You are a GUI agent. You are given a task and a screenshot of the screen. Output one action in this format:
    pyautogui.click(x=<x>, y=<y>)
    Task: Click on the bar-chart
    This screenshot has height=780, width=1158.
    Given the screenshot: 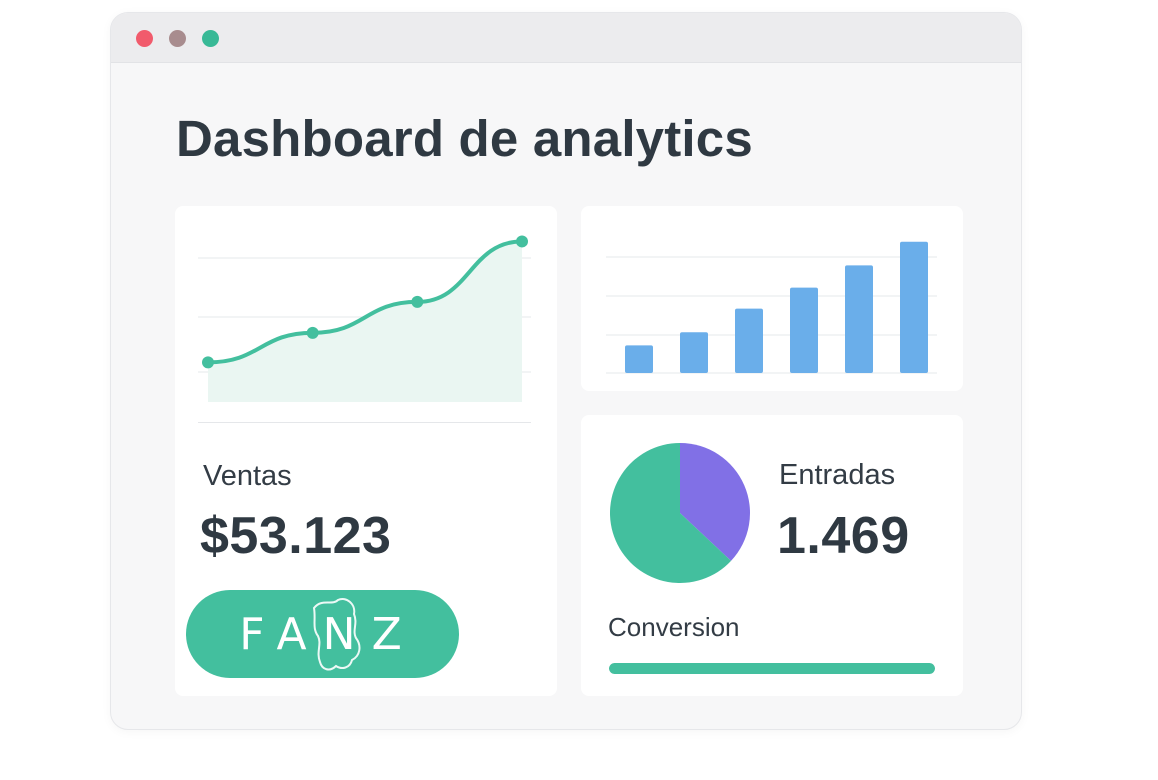 What is the action you would take?
    pyautogui.click(x=771, y=307)
    